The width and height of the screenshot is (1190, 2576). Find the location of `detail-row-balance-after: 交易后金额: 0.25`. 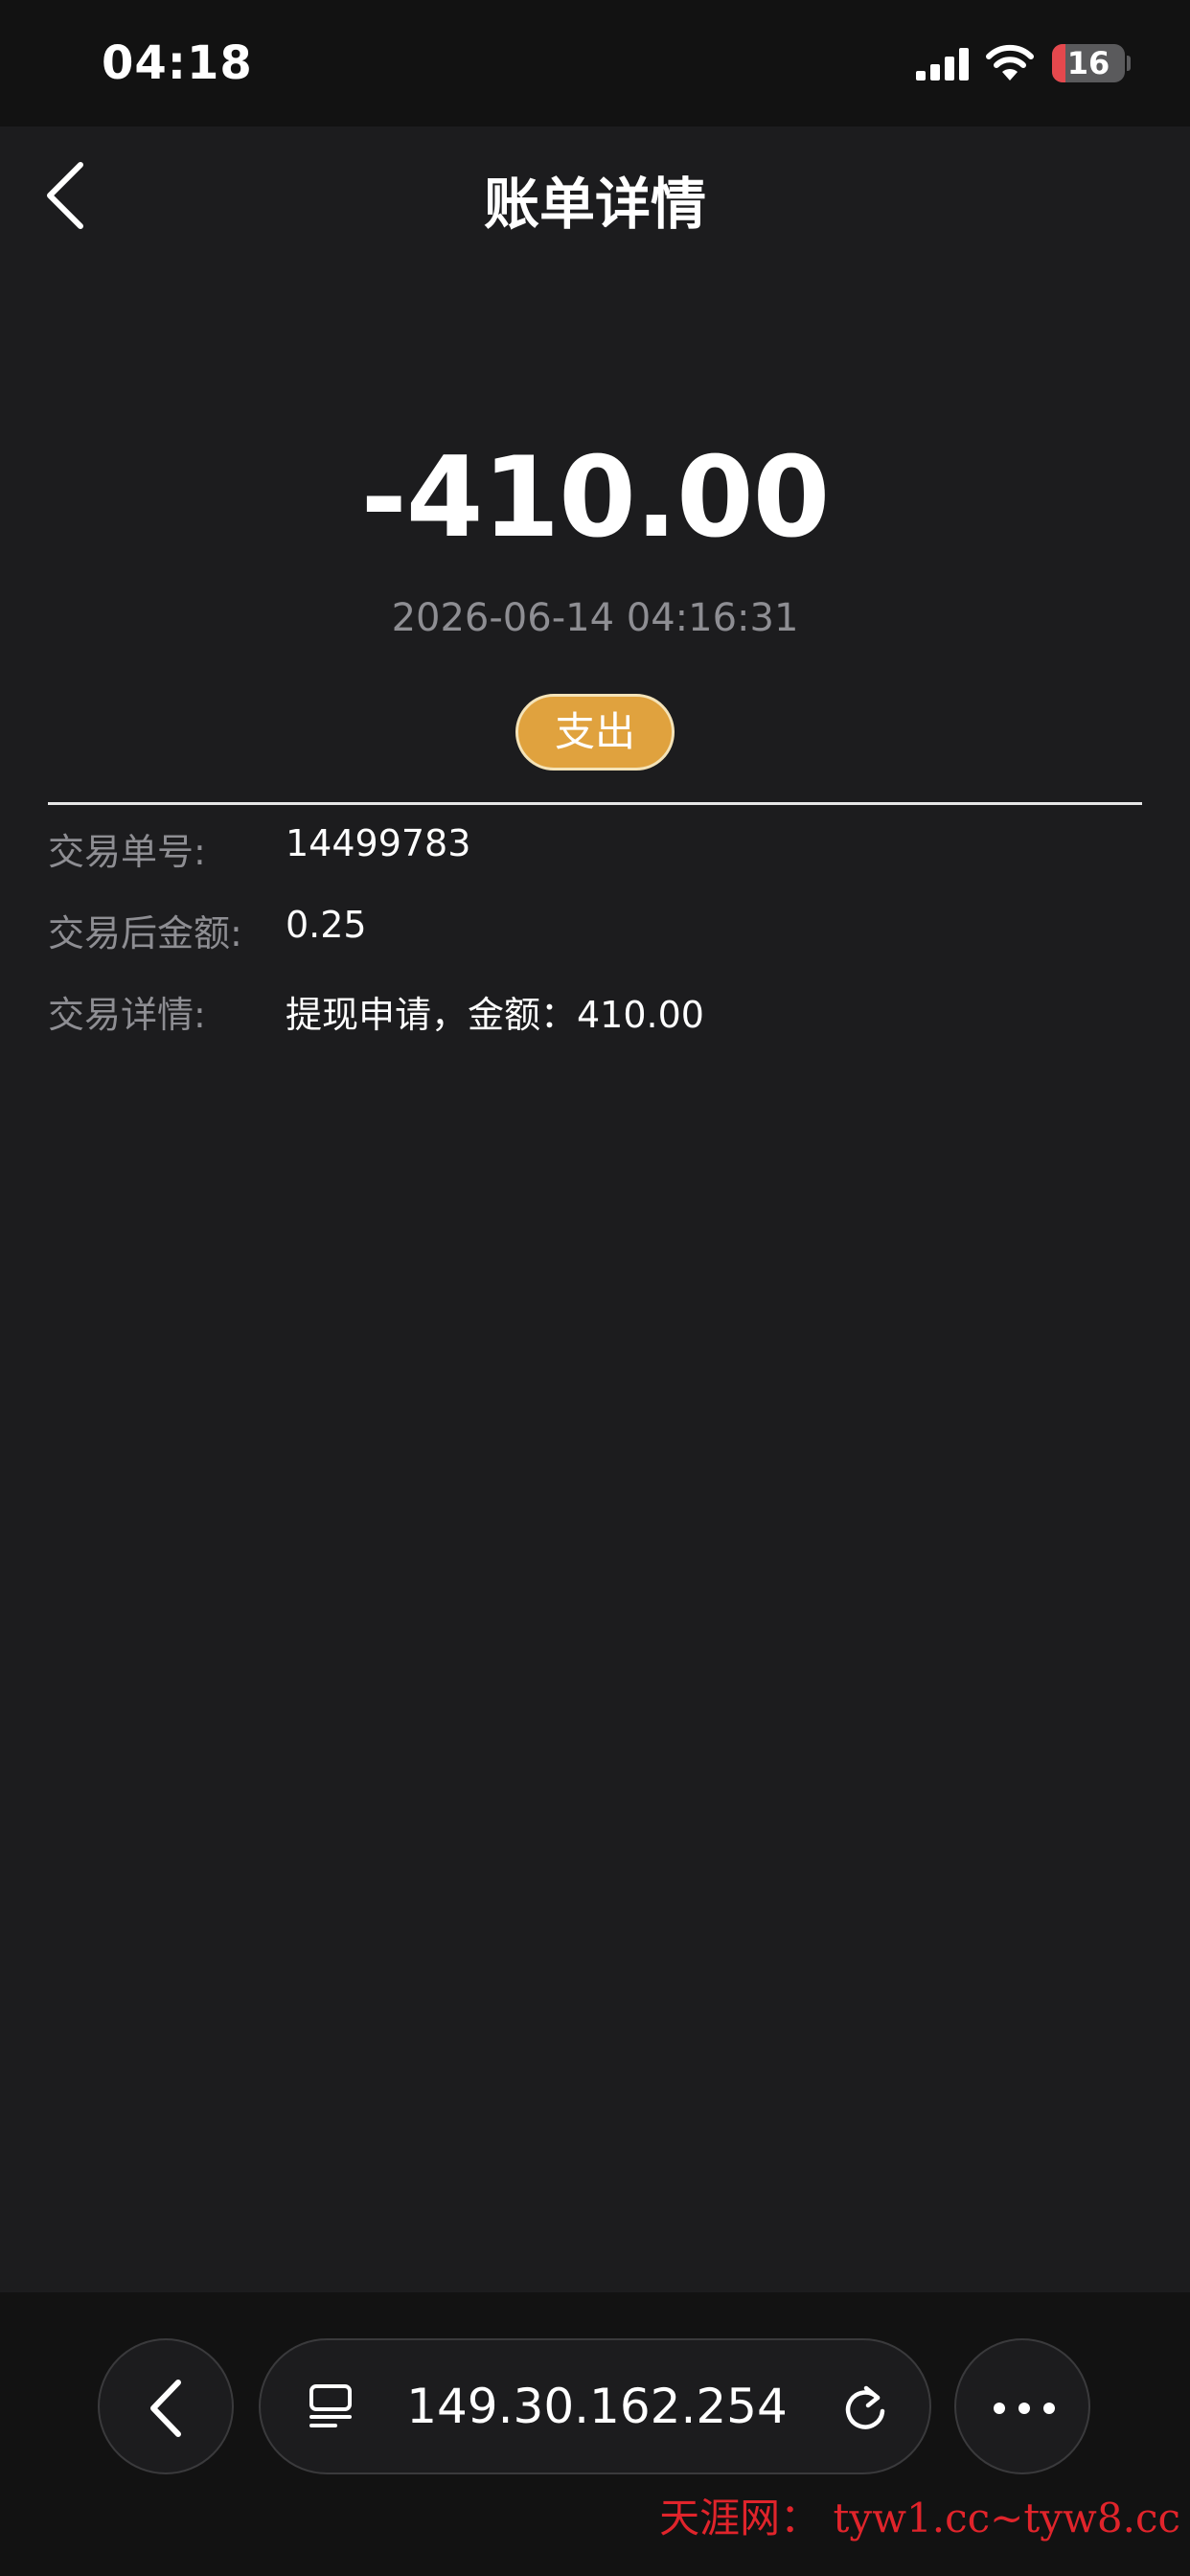

detail-row-balance-after: 交易后金额: 0.25 is located at coordinates (595, 932).